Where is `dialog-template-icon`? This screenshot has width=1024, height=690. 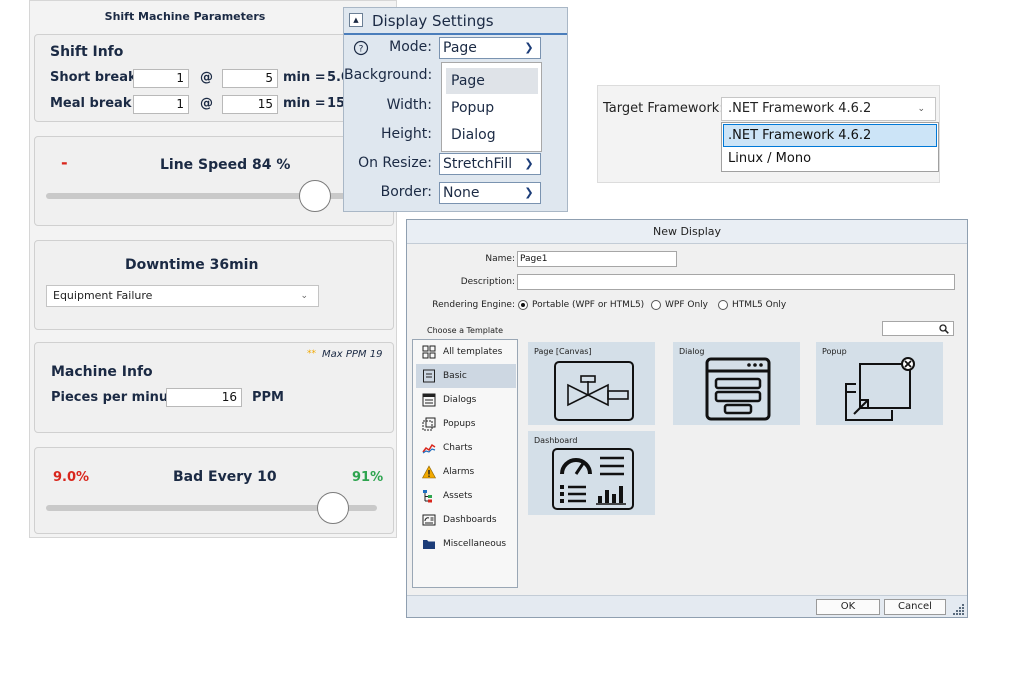 dialog-template-icon is located at coordinates (738, 389).